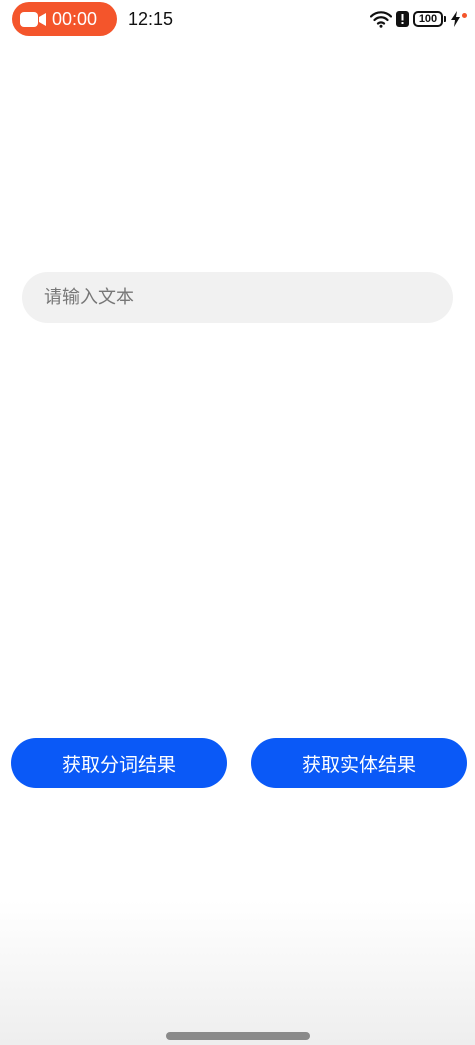 Image resolution: width=475 pixels, height=1045 pixels. What do you see at coordinates (359, 763) in the screenshot?
I see `get-entity-result-button: 获取实体结果` at bounding box center [359, 763].